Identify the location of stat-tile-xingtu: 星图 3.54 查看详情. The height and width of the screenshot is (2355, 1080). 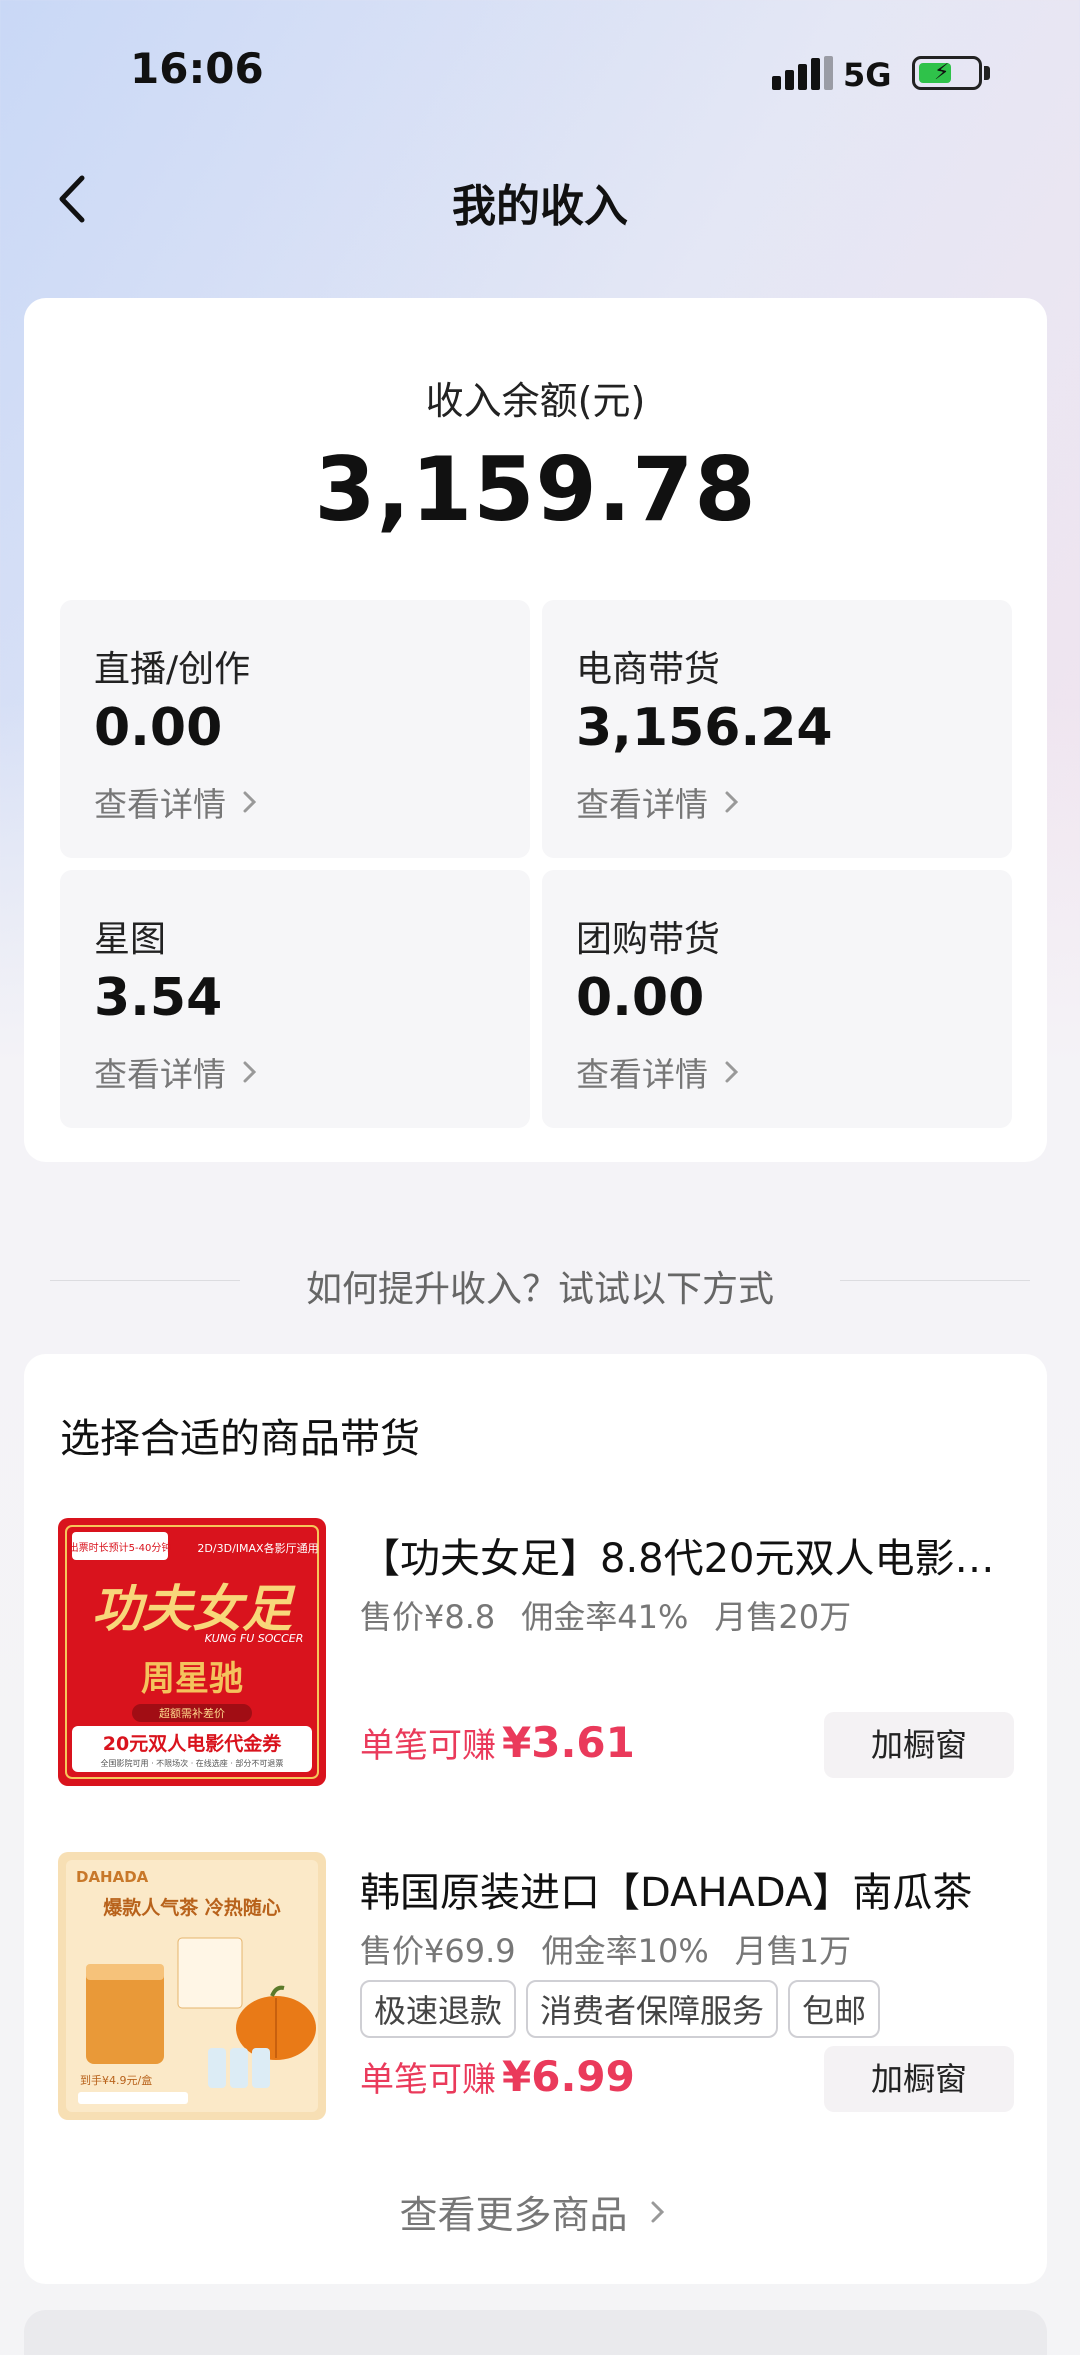
(295, 999).